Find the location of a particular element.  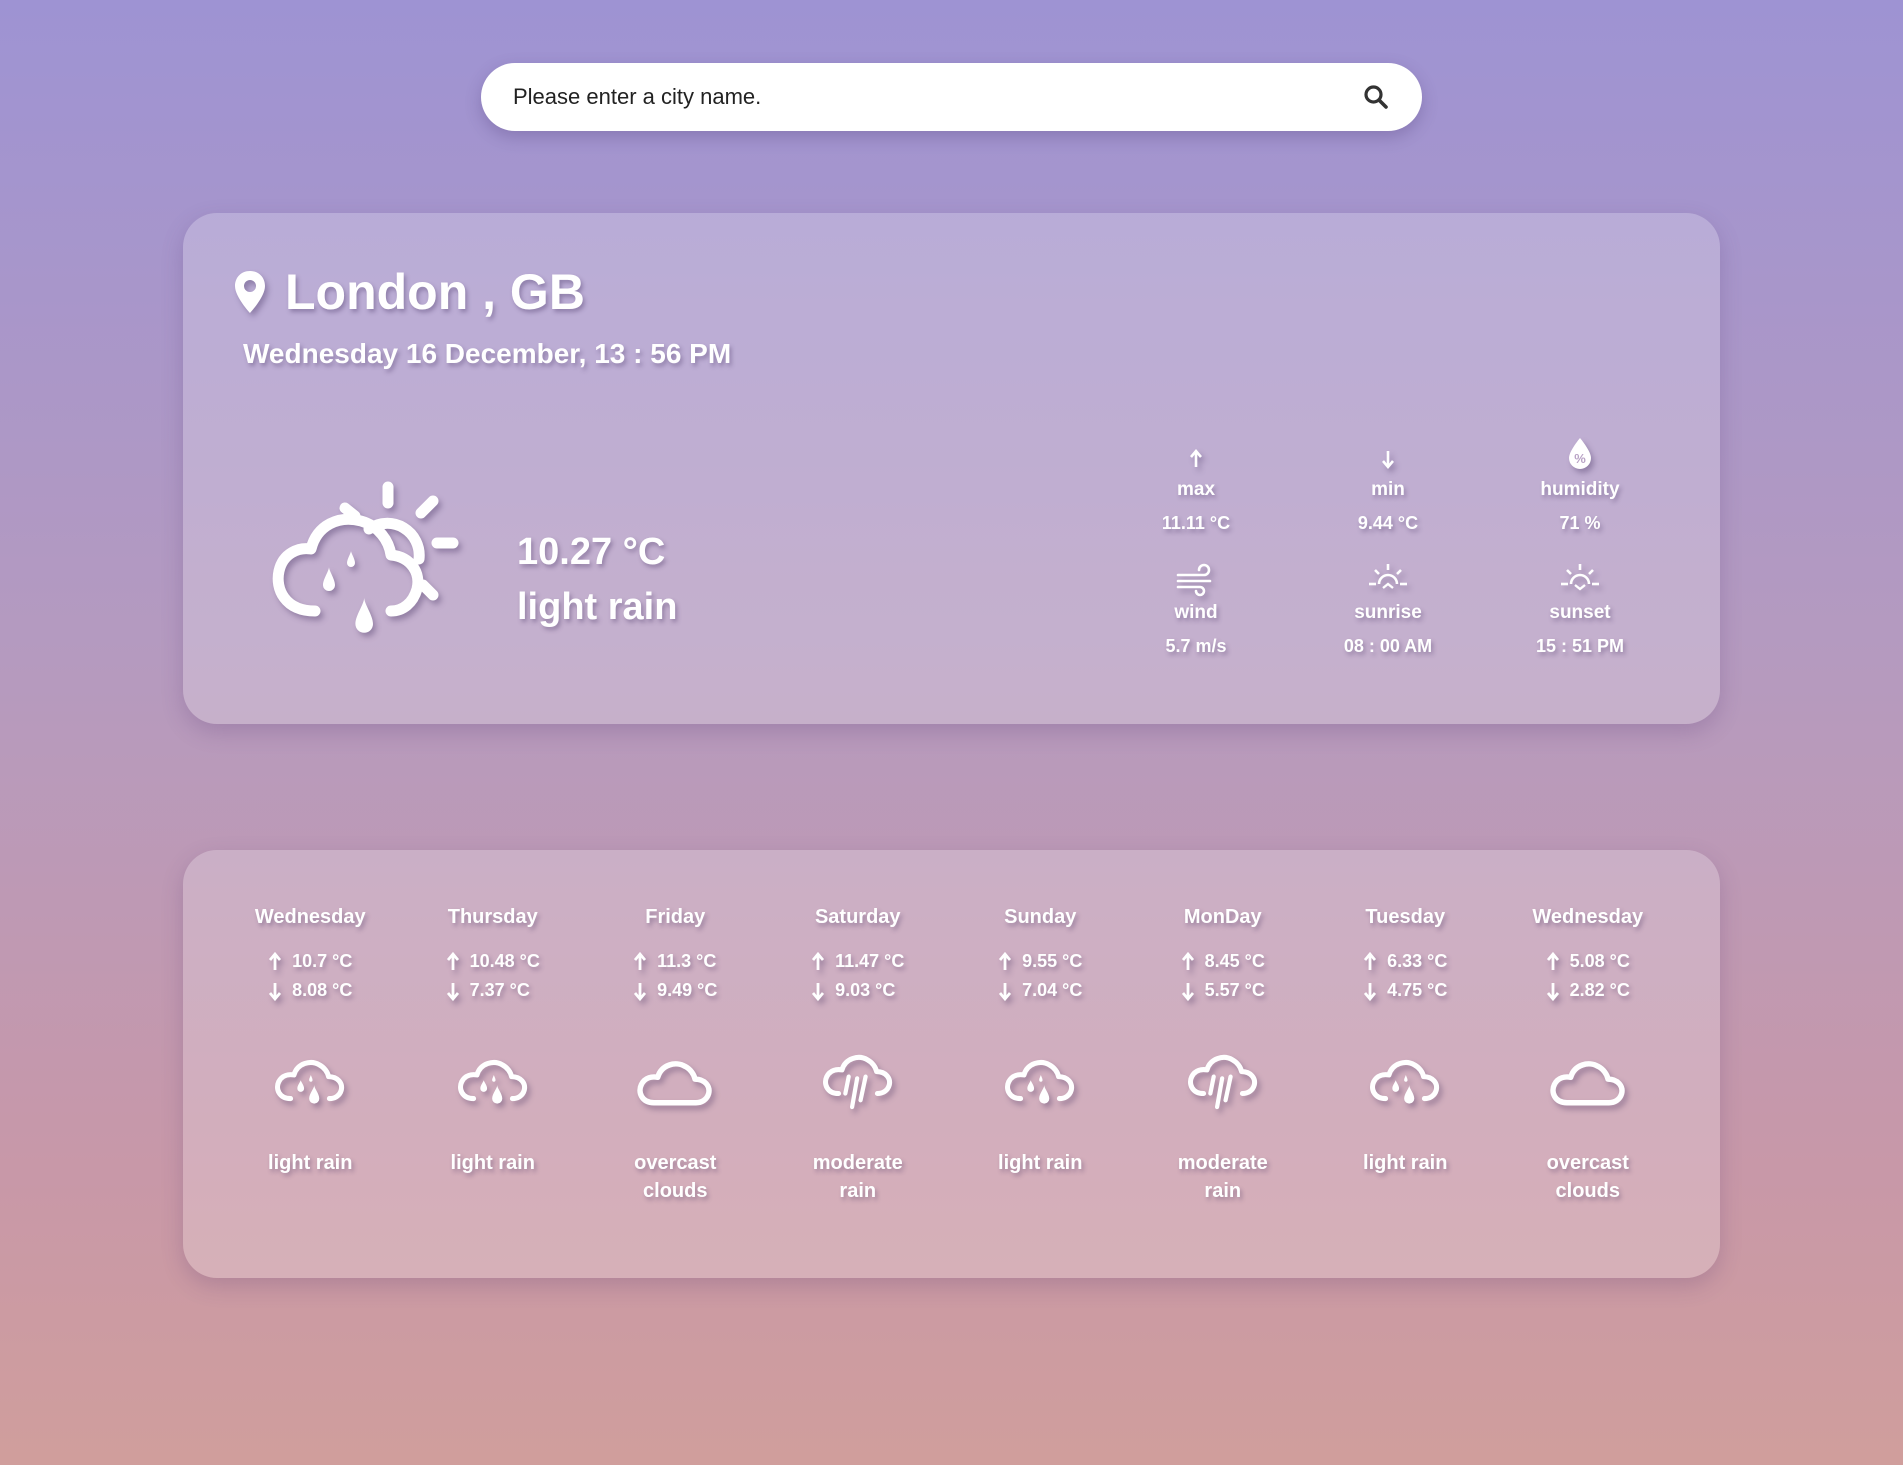

forecast-max: 10.7 °C is located at coordinates (310, 961).